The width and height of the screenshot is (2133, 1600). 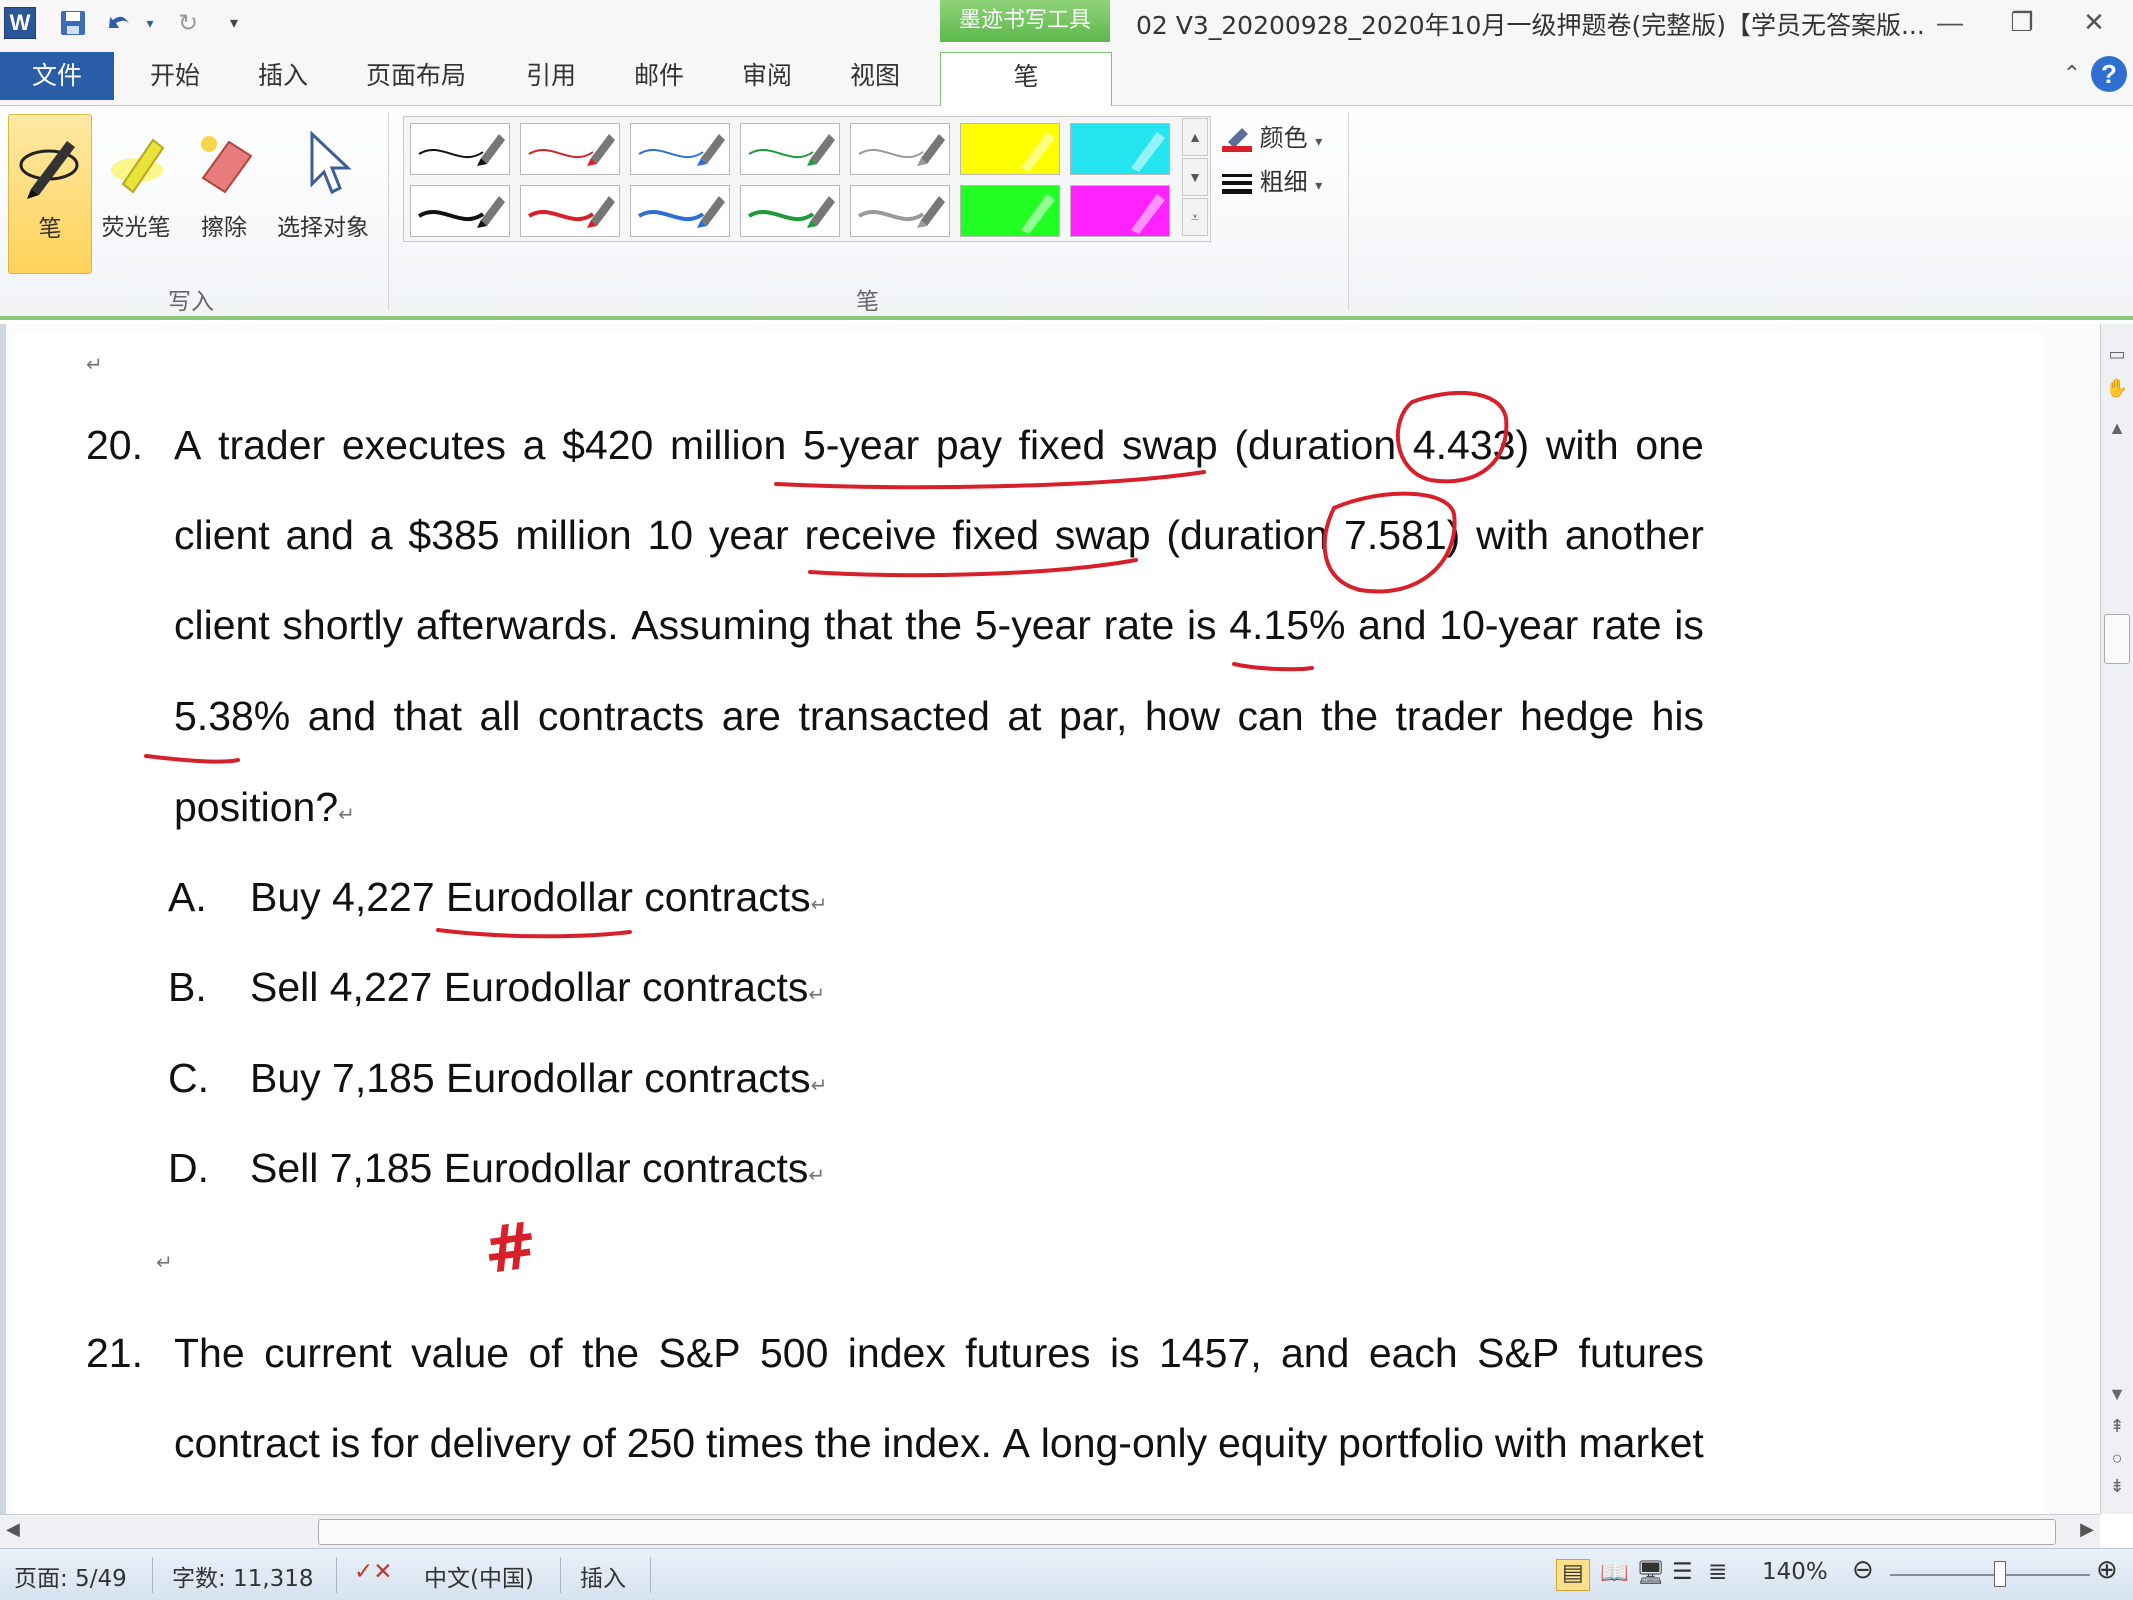 I want to click on previous-page-icon: ⇞, so click(x=2117, y=1426).